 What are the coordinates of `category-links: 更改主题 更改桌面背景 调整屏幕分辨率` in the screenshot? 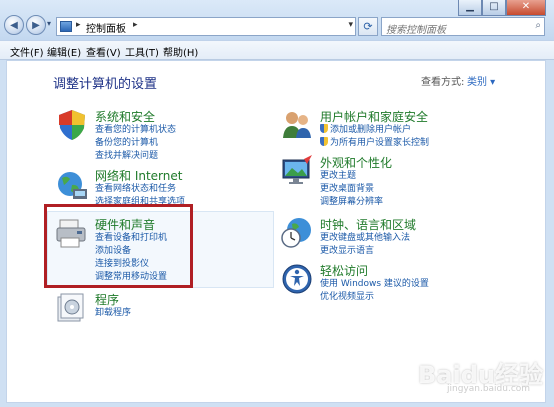 It's located at (351, 189).